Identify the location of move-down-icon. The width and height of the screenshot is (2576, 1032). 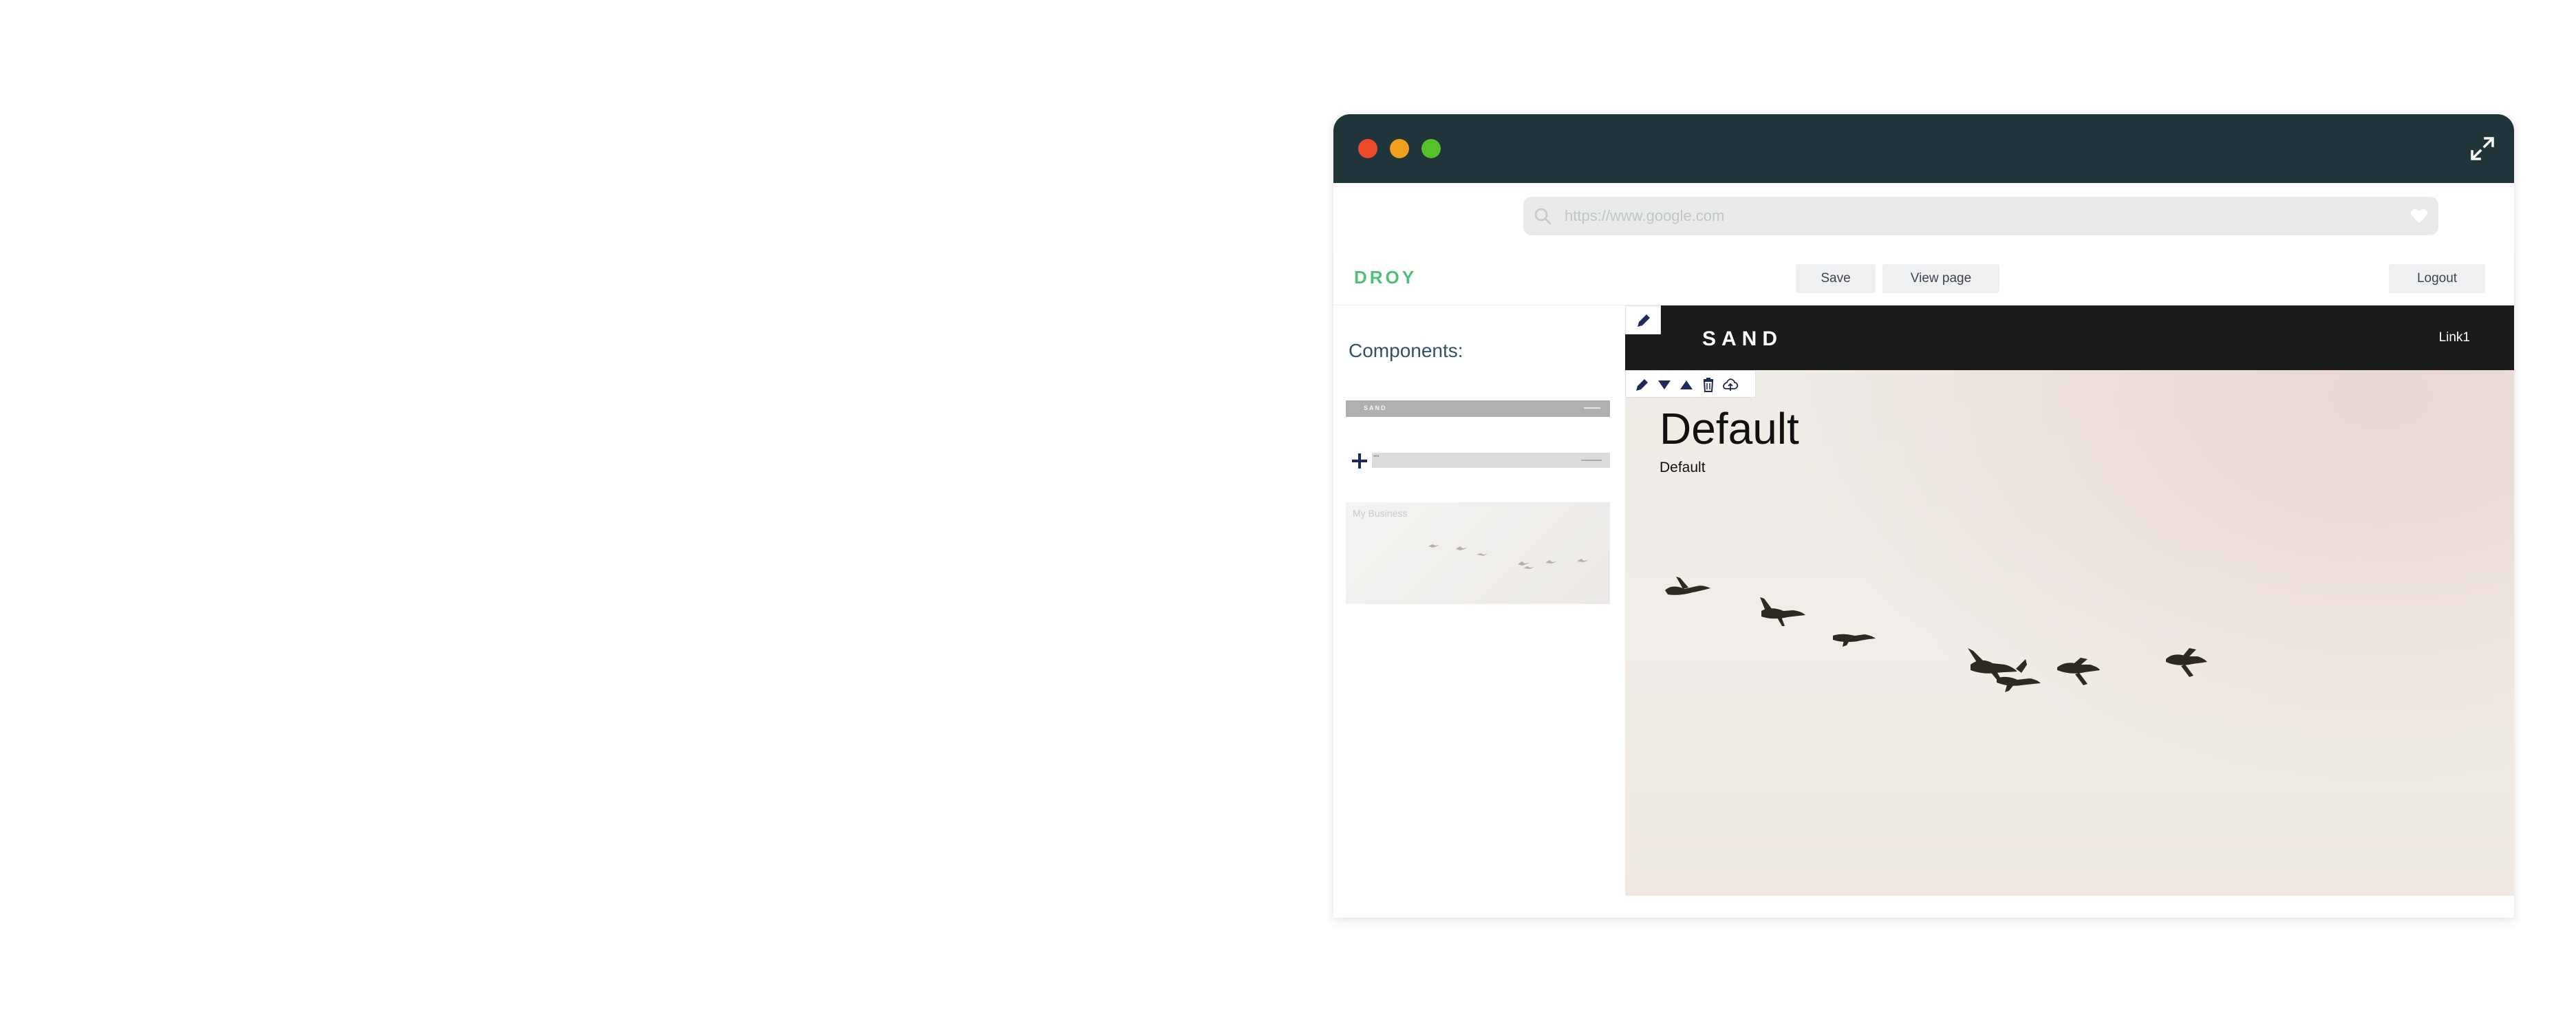
(1664, 384).